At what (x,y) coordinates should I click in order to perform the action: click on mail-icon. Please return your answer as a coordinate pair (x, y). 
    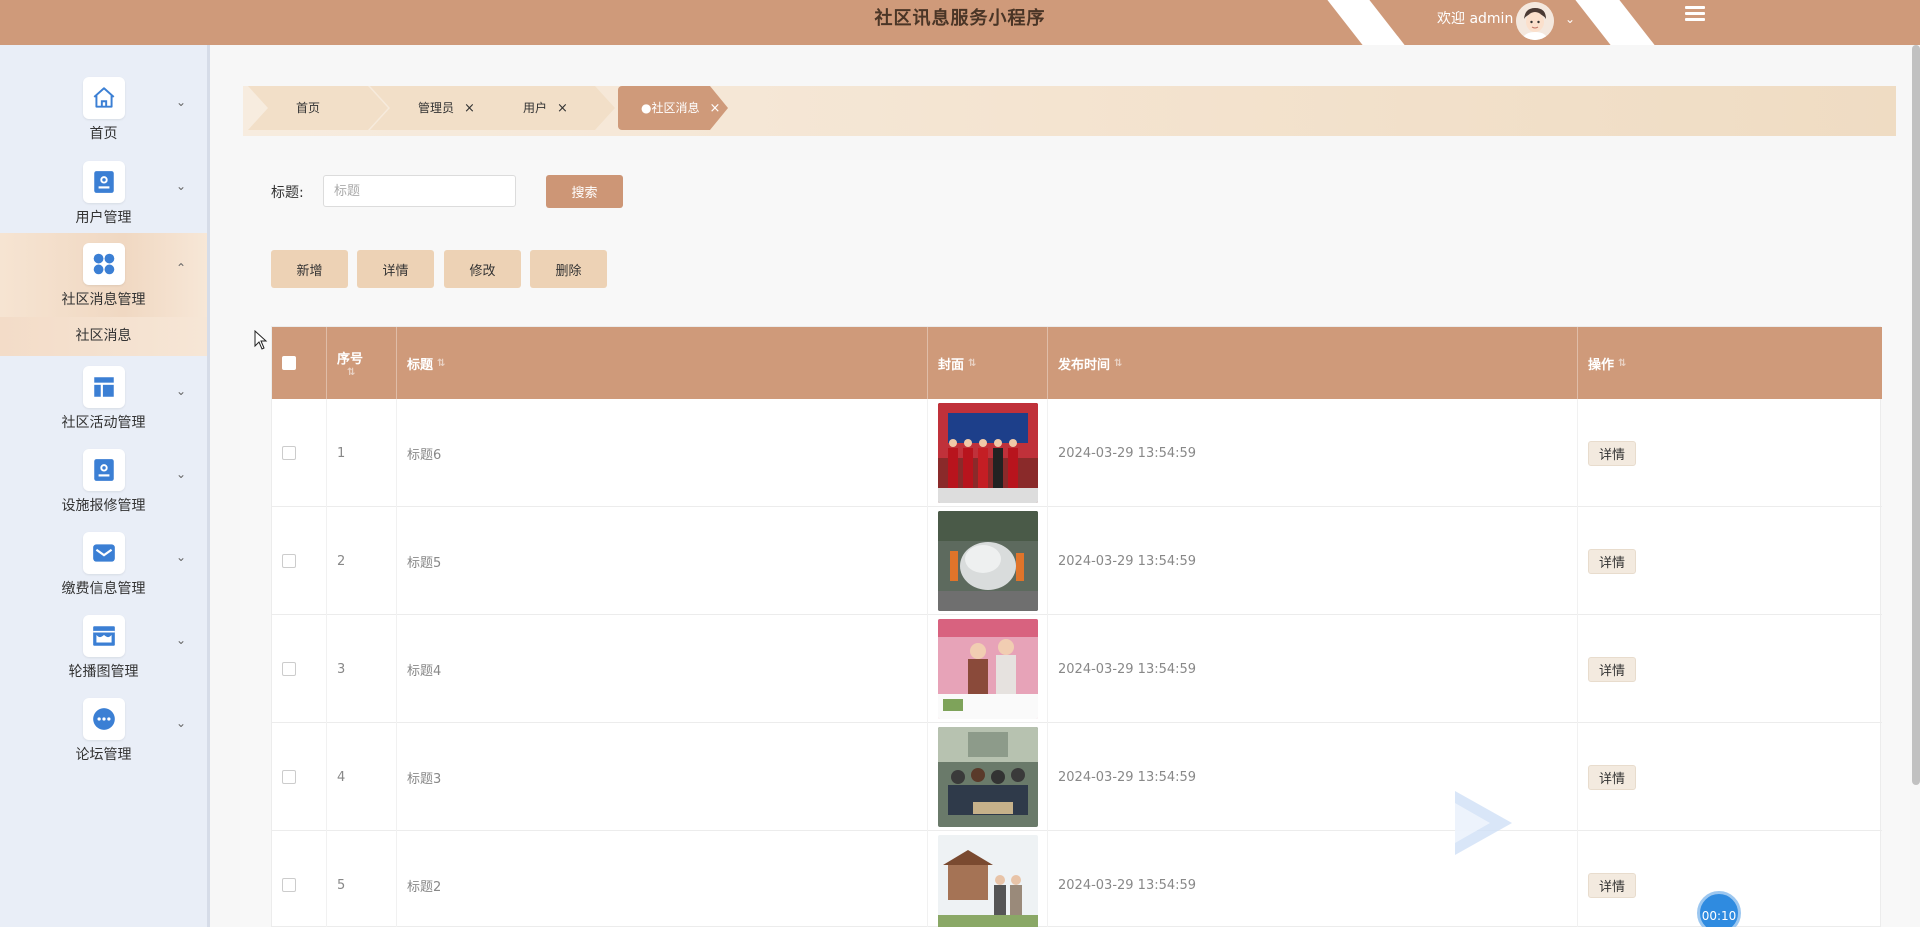
    Looking at the image, I should click on (104, 553).